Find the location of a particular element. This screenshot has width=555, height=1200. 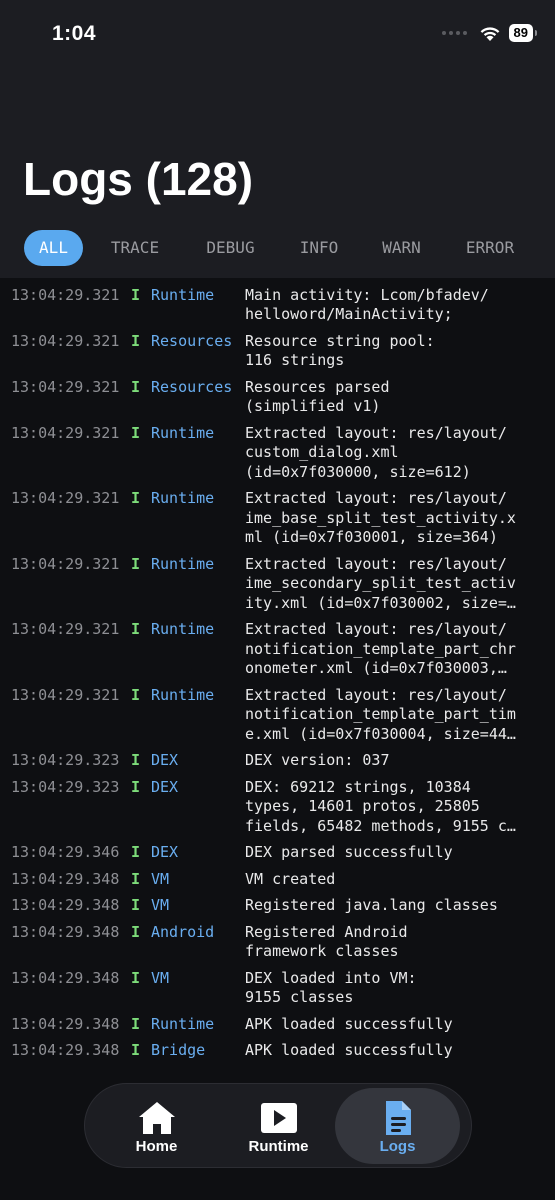

tab-runtime-label: Runtime is located at coordinates (278, 1146).